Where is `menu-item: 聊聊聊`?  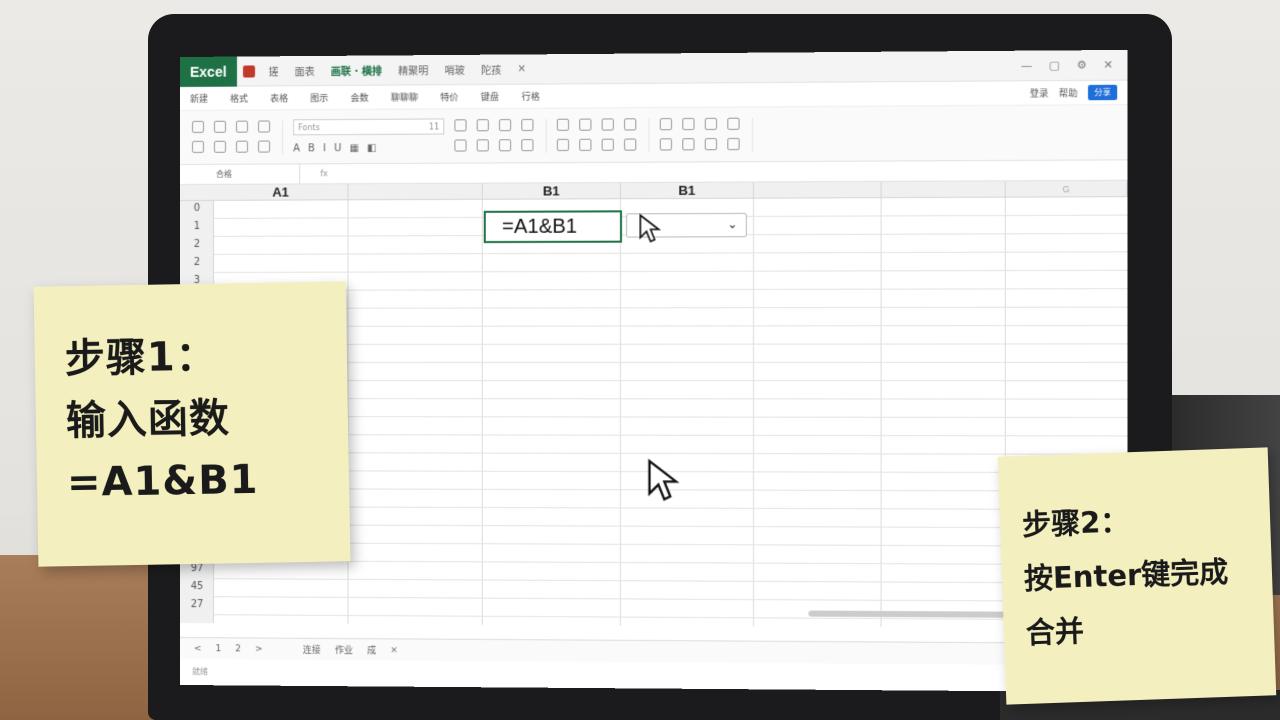
menu-item: 聊聊聊 is located at coordinates (404, 96).